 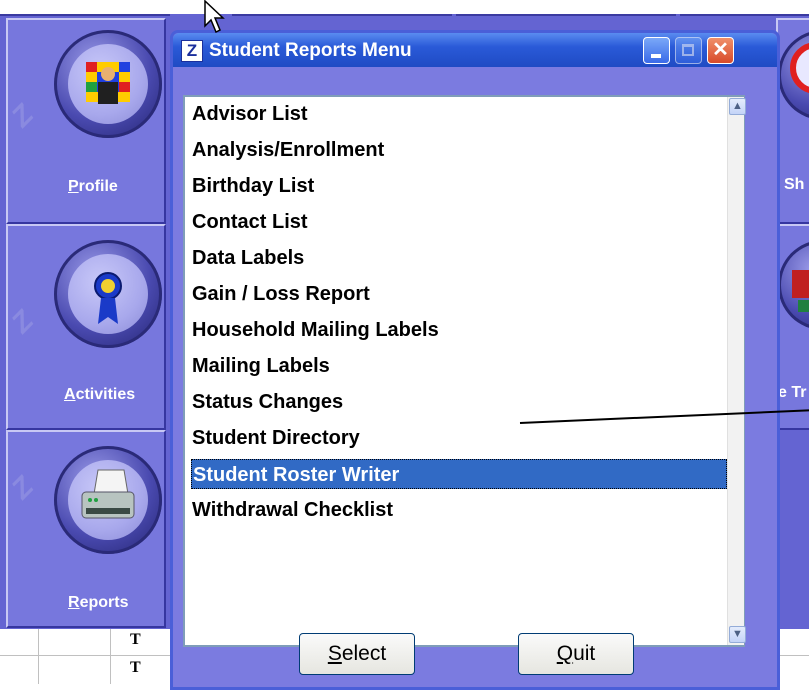 I want to click on report-list-item: Student Directory, so click(x=459, y=438).